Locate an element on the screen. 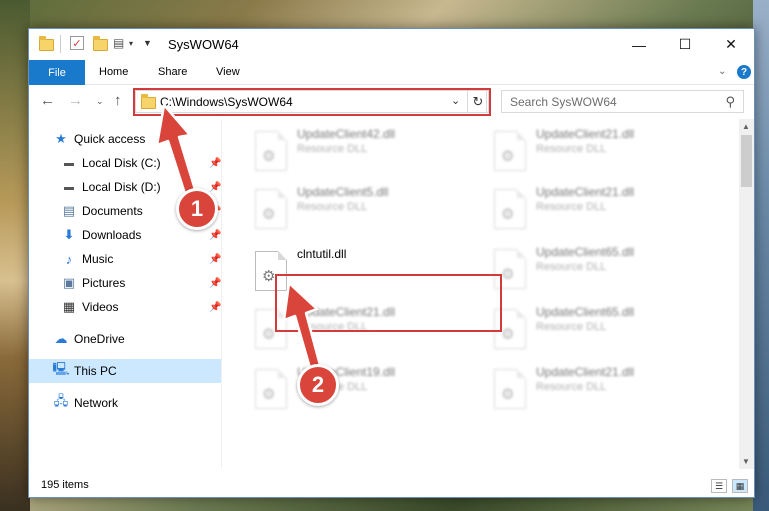  new-folder-icon is located at coordinates (100, 44).